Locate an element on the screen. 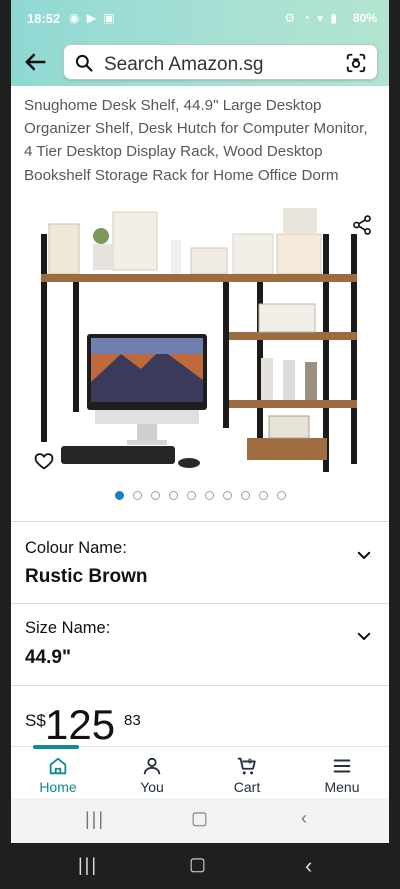 This screenshot has width=400, height=889. nav-home-label: Home is located at coordinates (58, 787).